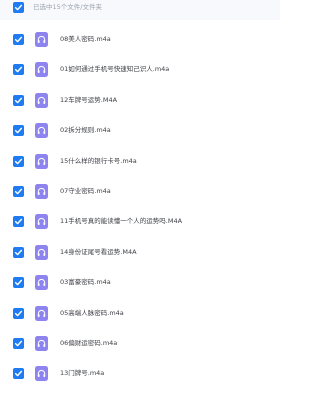 The image size is (320, 400). I want to click on selection-count-label: 已选中15个文件/文件夹, so click(67, 7).